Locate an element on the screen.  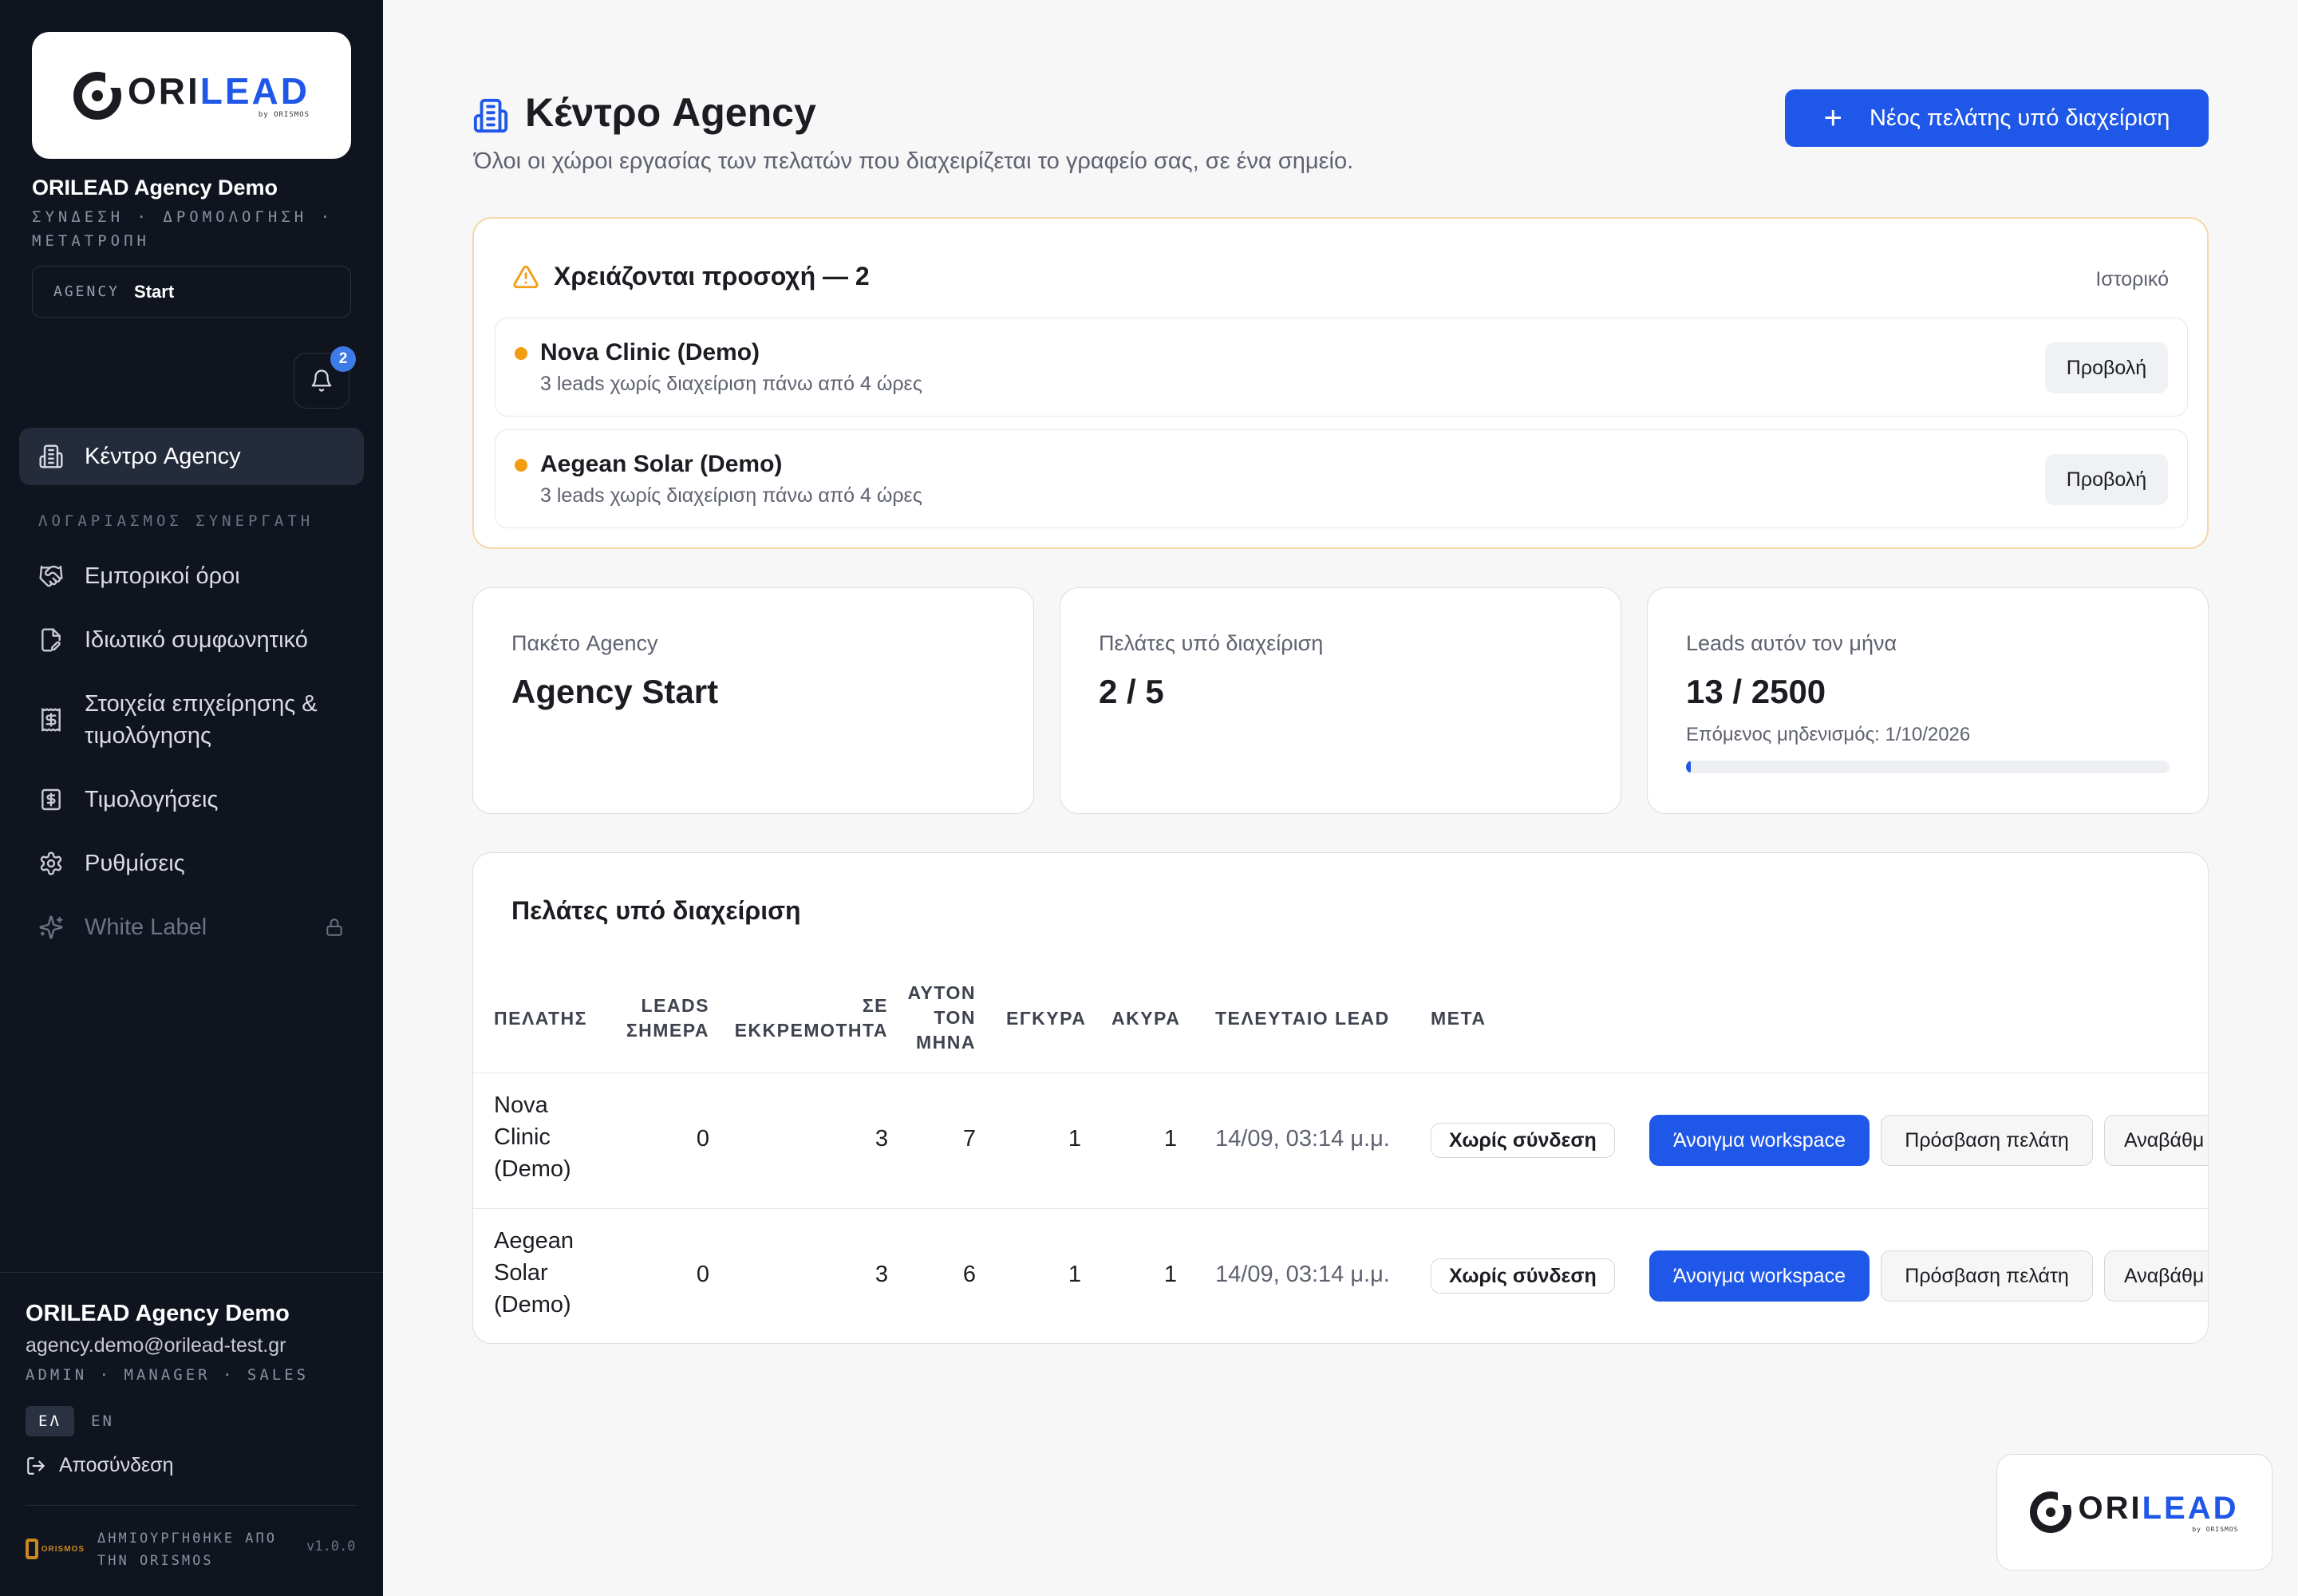
stat-value: 13 / 2500 is located at coordinates (1756, 691).